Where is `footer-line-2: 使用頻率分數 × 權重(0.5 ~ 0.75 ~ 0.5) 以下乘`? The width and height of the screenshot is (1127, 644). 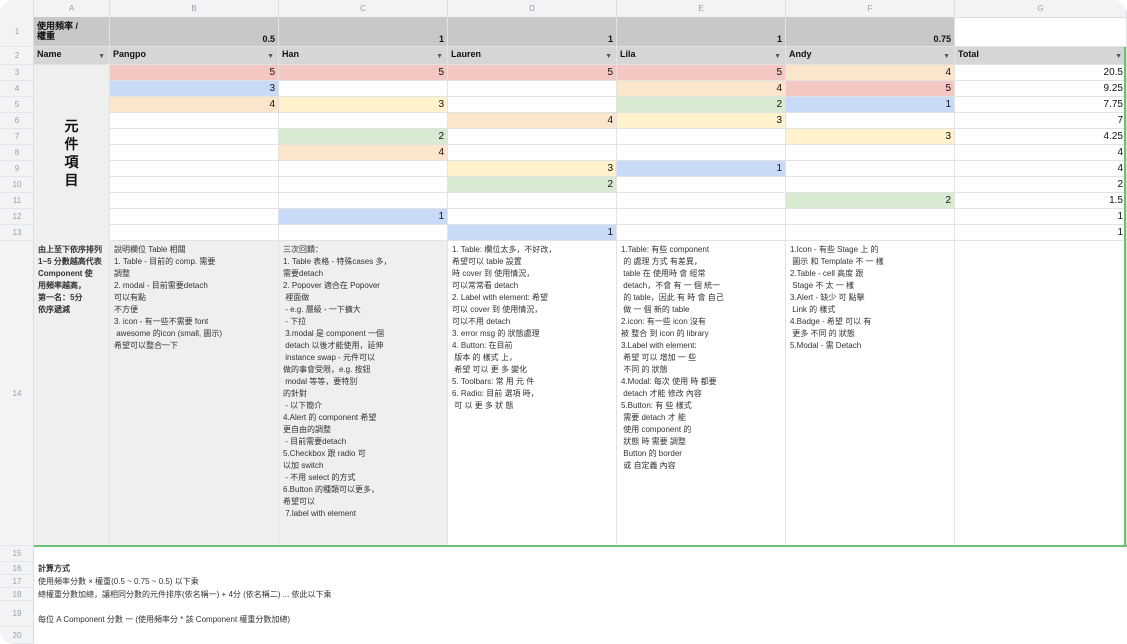 footer-line-2: 使用頻率分數 × 權重(0.5 ~ 0.75 ~ 0.5) 以下乘 is located at coordinates (118, 581).